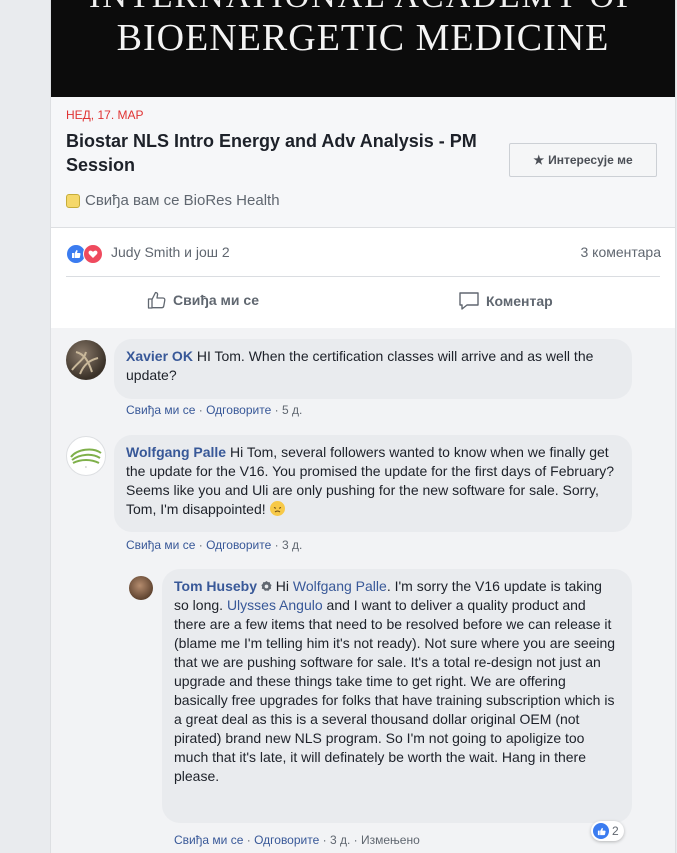 Image resolution: width=677 pixels, height=853 pixels. I want to click on comment-time: 3 д., so click(292, 545).